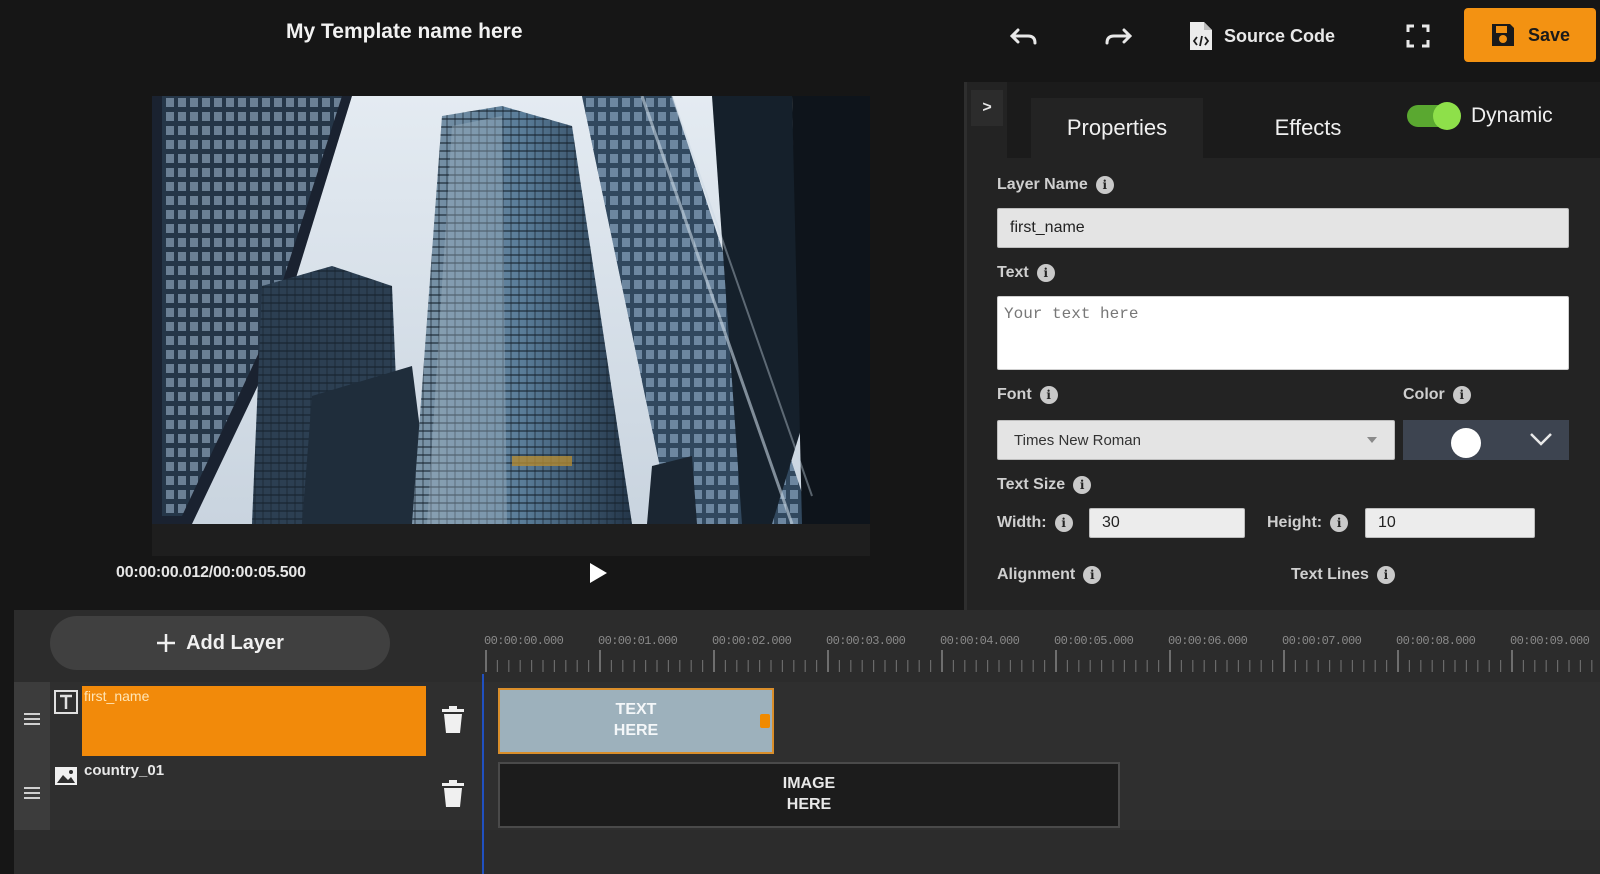  What do you see at coordinates (980, 641) in the screenshot?
I see `ruler-label: 00:00:04.000` at bounding box center [980, 641].